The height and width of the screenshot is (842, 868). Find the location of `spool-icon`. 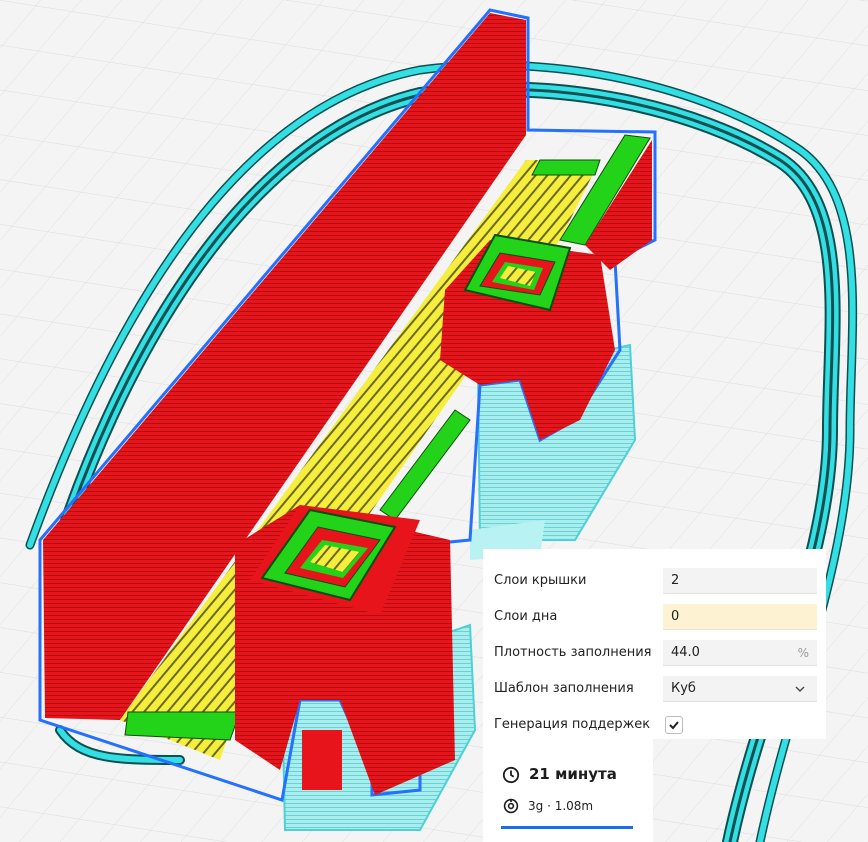

spool-icon is located at coordinates (511, 806).